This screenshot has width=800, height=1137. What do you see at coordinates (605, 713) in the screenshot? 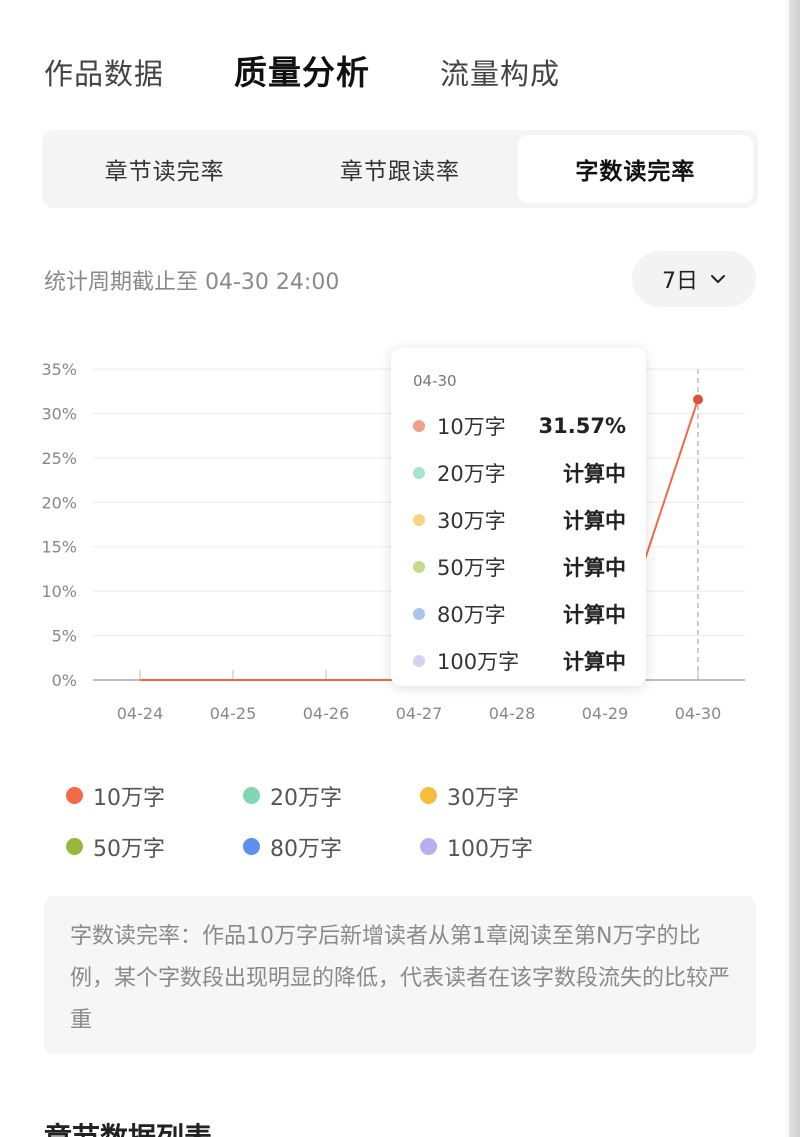
I see `x-tick-label: 04-29` at bounding box center [605, 713].